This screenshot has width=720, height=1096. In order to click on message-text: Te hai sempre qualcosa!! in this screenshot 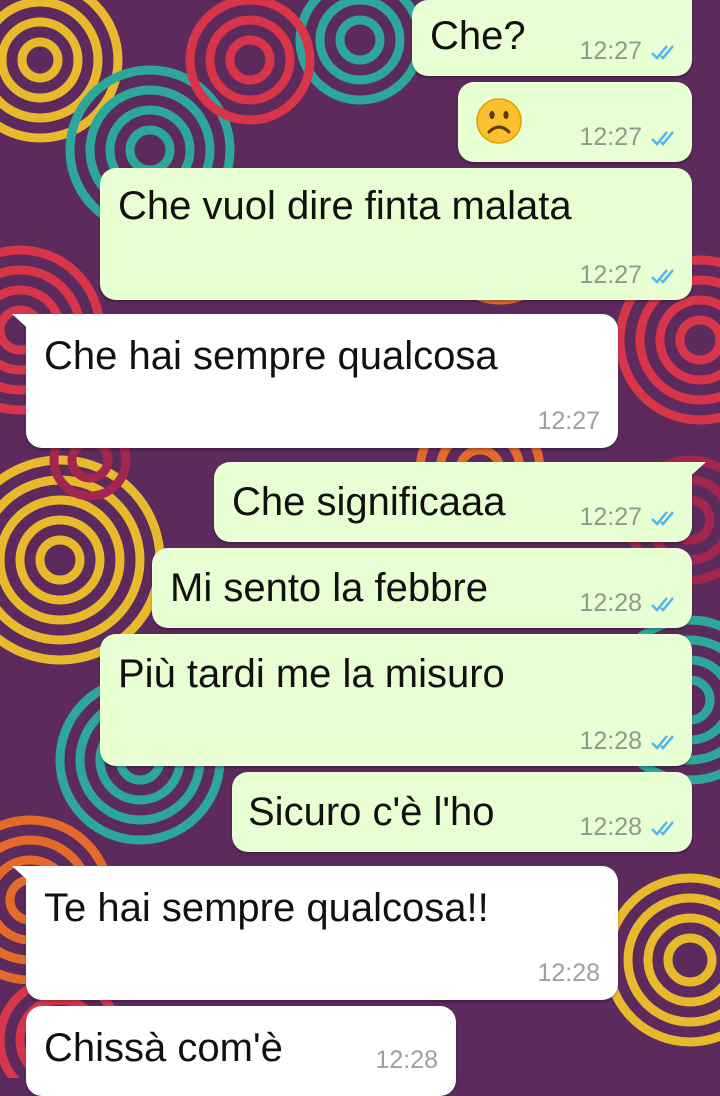, I will do `click(266, 908)`.